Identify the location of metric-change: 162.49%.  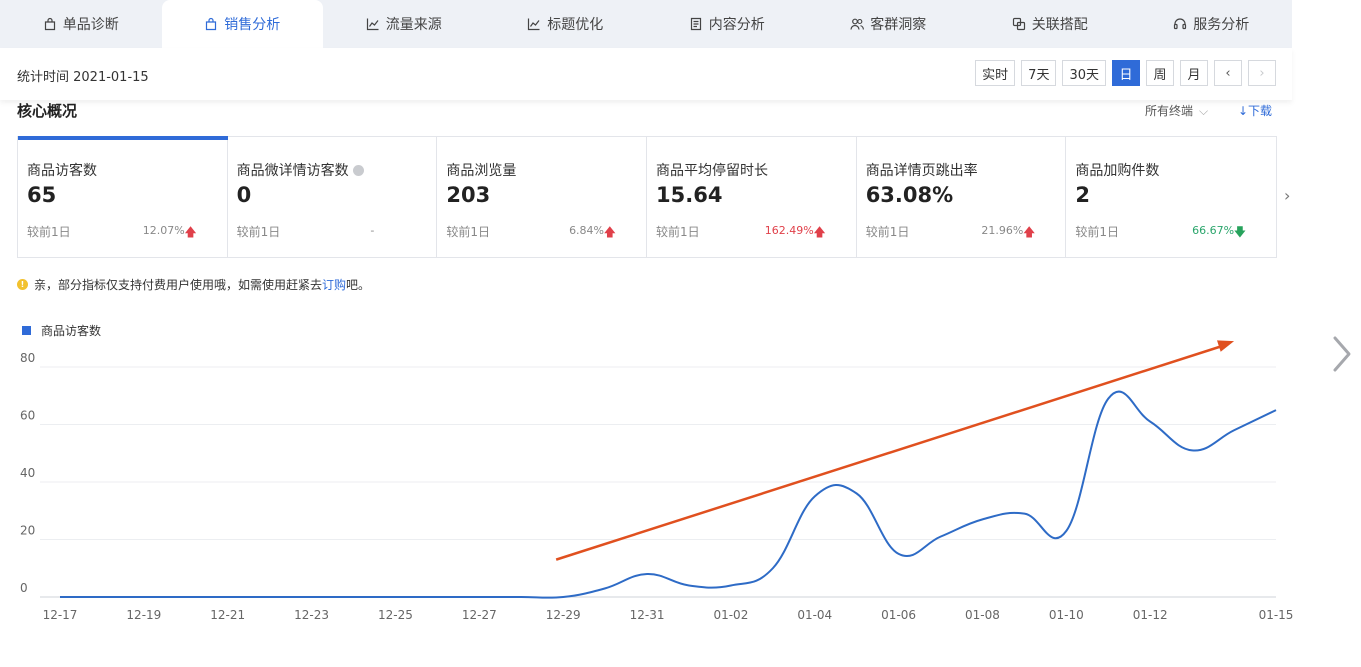
(789, 230).